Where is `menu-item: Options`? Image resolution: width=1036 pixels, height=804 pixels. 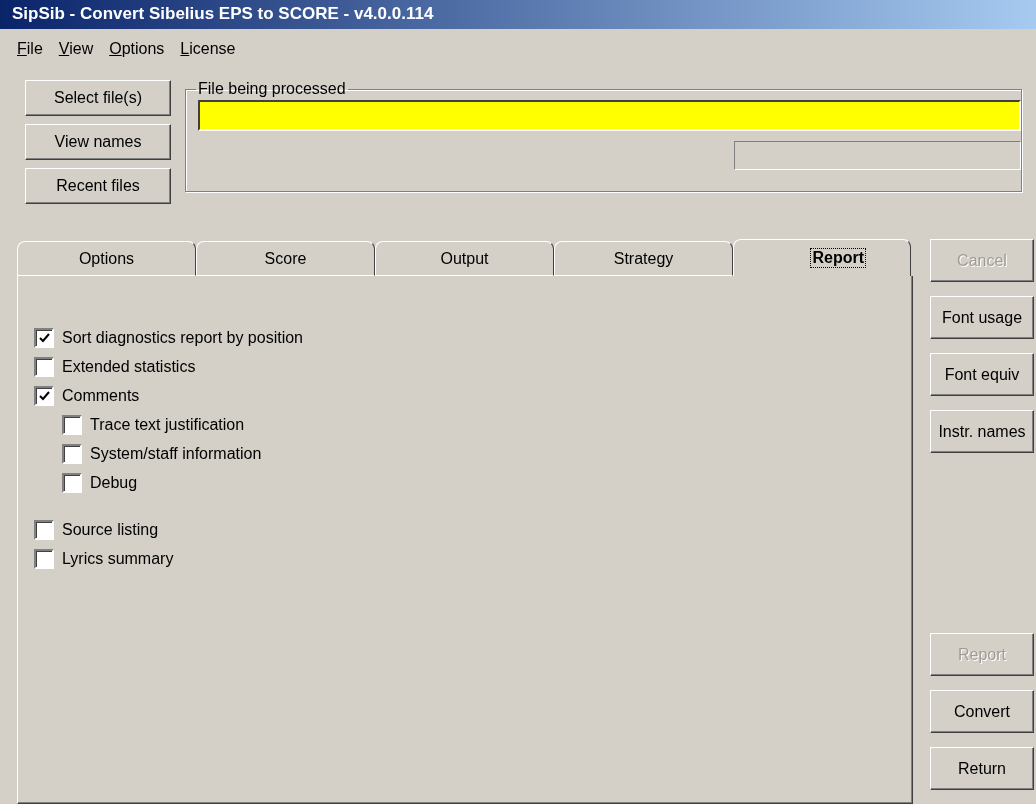 menu-item: Options is located at coordinates (137, 48).